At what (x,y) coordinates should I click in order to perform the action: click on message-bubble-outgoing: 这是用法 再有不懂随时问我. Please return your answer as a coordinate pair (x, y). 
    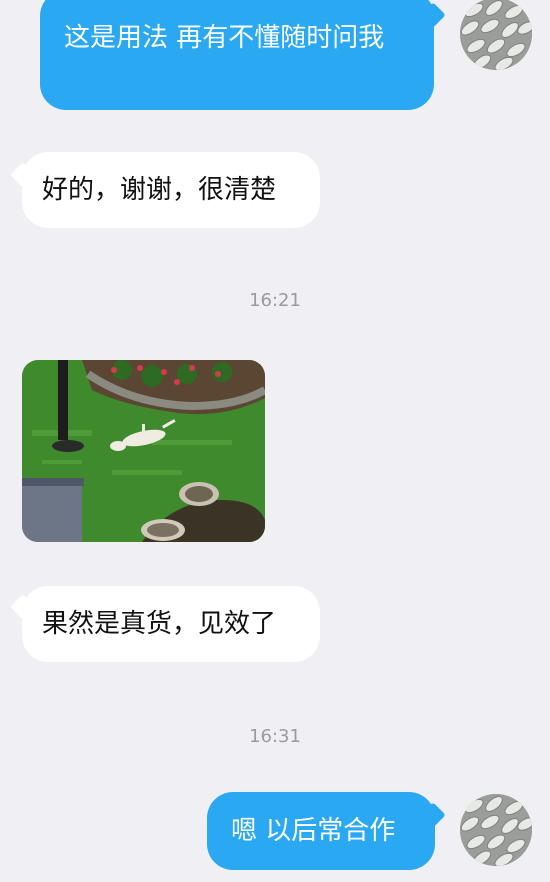
    Looking at the image, I should click on (237, 55).